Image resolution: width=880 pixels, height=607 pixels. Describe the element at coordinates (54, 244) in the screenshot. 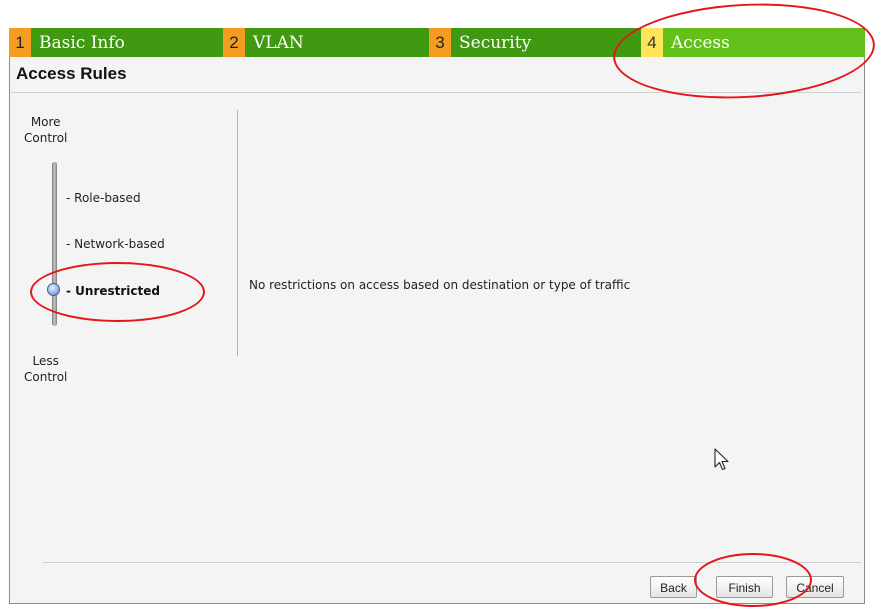

I see `access-slider-track` at that location.